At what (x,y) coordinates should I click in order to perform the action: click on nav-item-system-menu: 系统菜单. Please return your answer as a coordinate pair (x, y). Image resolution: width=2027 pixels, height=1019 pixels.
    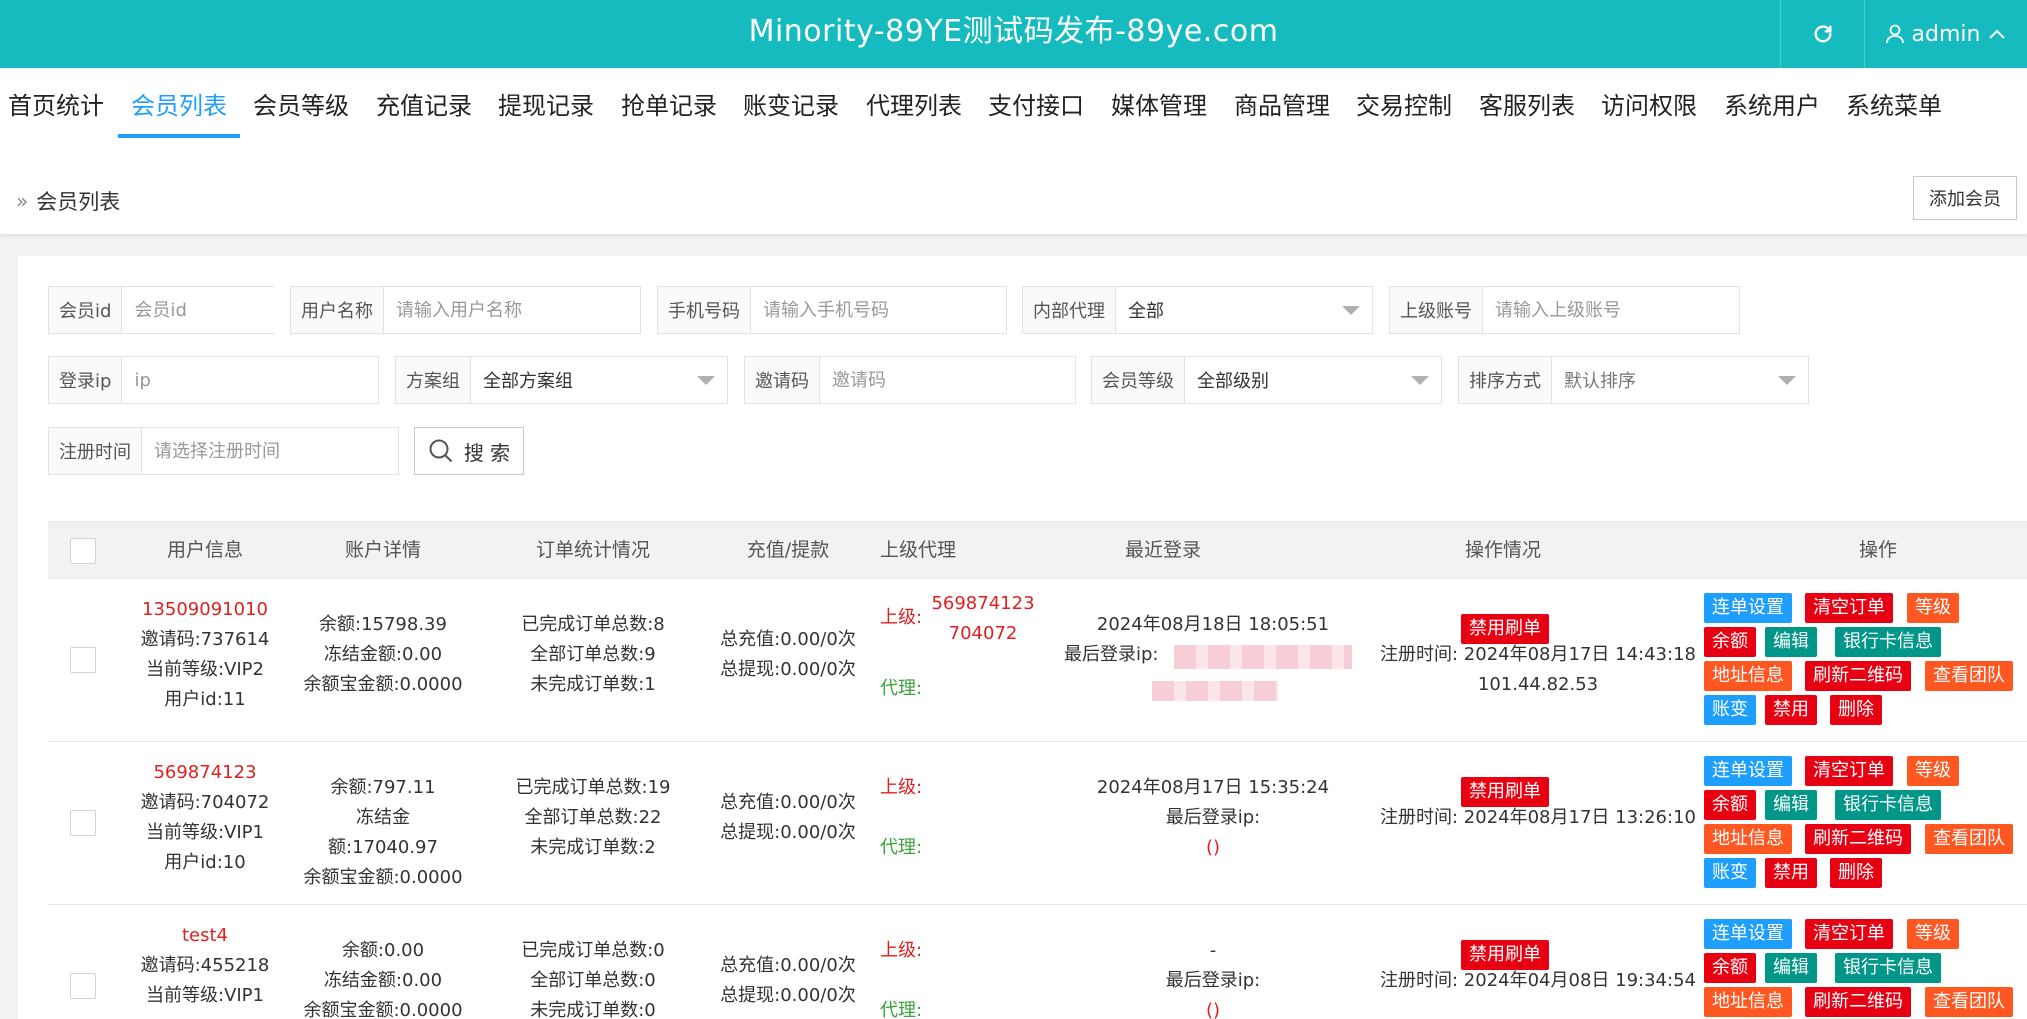
    Looking at the image, I should click on (1894, 106).